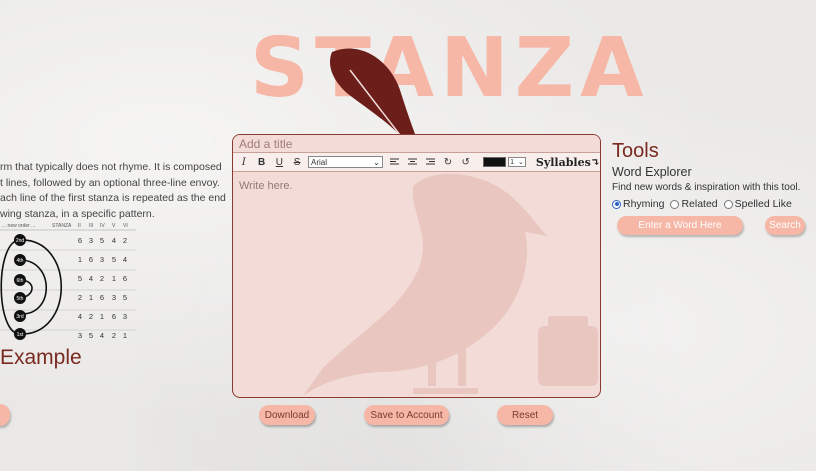 The height and width of the screenshot is (471, 816). What do you see at coordinates (785, 225) in the screenshot?
I see `search-button: Search` at bounding box center [785, 225].